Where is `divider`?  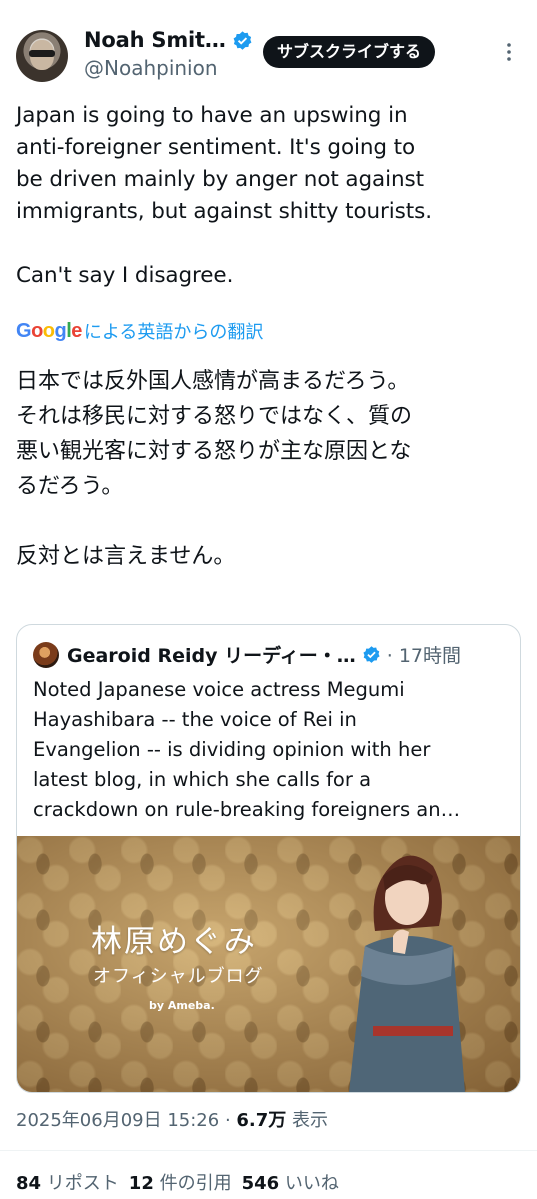 divider is located at coordinates (268, 1150).